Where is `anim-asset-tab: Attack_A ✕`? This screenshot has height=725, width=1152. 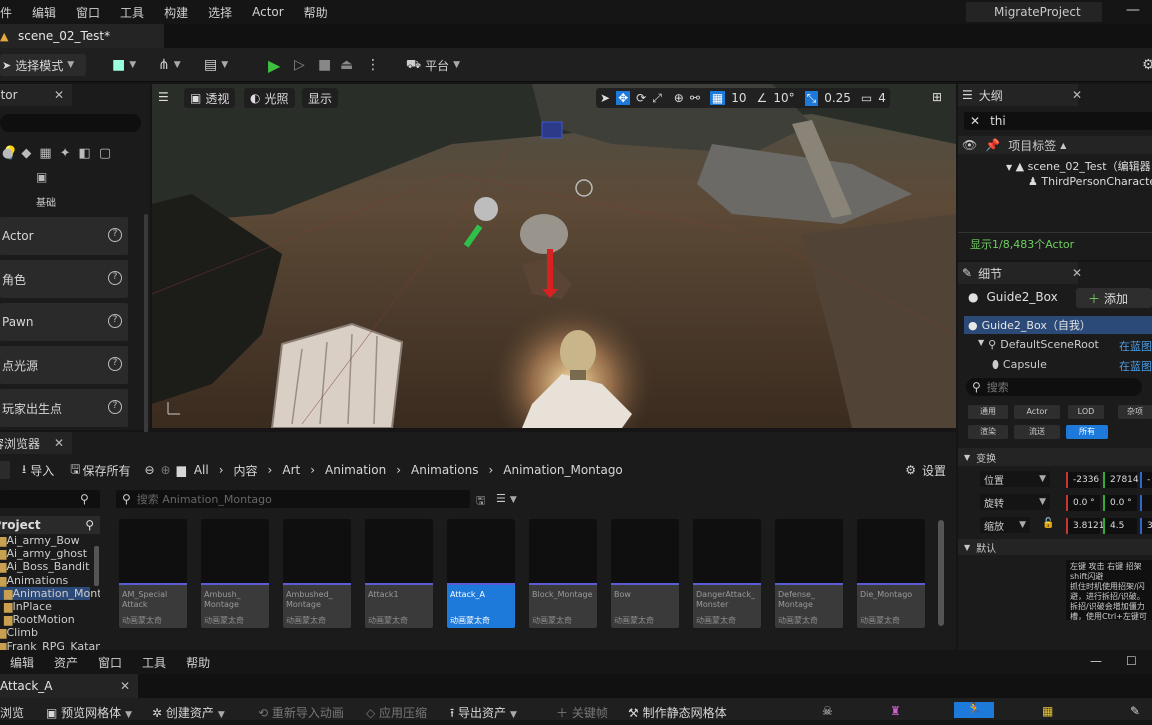
anim-asset-tab: Attack_A ✕ is located at coordinates (69, 686).